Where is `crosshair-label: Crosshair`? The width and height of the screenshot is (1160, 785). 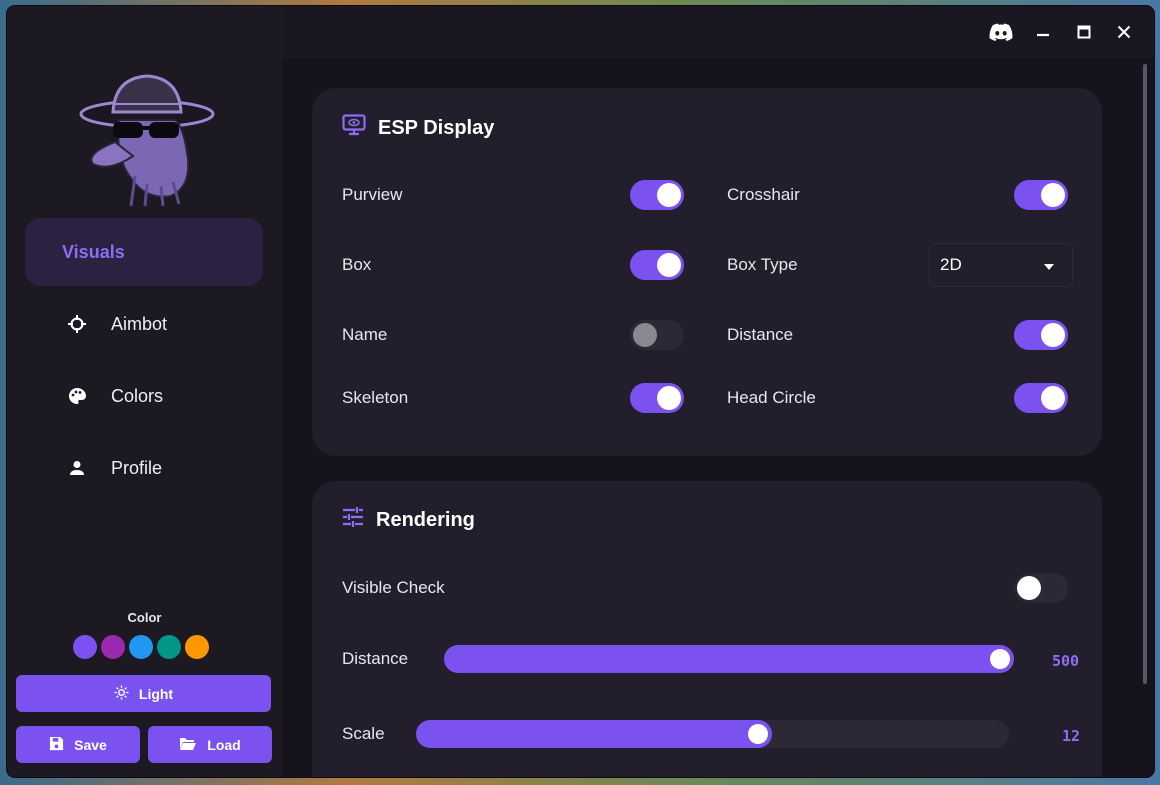 crosshair-label: Crosshair is located at coordinates (763, 194).